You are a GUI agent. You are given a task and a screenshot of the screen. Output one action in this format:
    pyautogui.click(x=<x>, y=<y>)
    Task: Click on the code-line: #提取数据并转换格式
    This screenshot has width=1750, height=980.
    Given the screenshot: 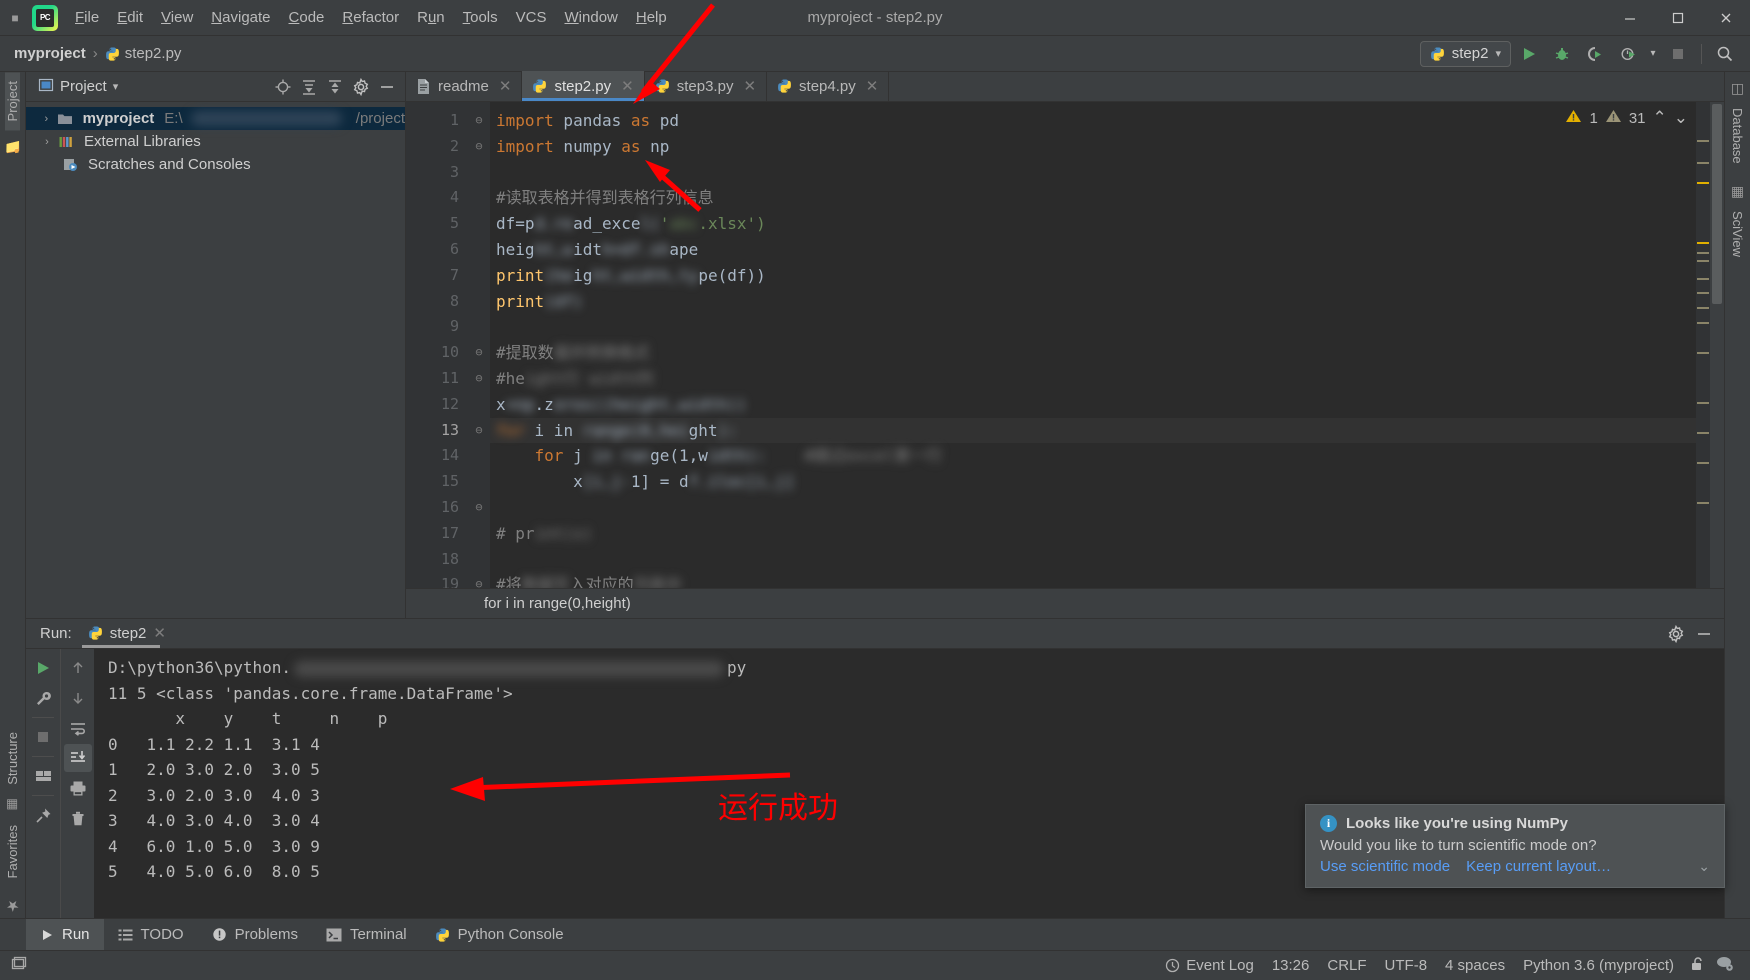 What is the action you would take?
    pyautogui.click(x=1093, y=353)
    